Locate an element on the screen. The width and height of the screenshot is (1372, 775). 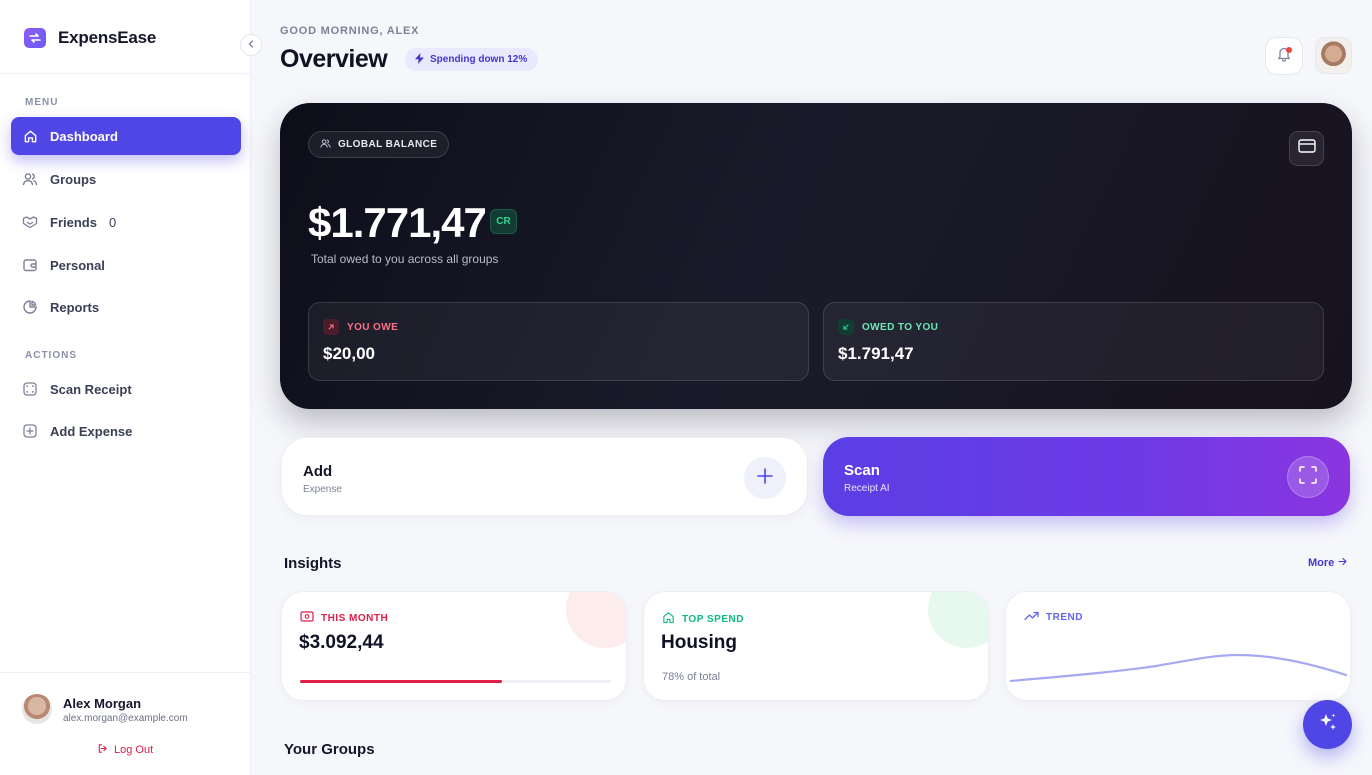
top-spend-value: Housing is located at coordinates (699, 642).